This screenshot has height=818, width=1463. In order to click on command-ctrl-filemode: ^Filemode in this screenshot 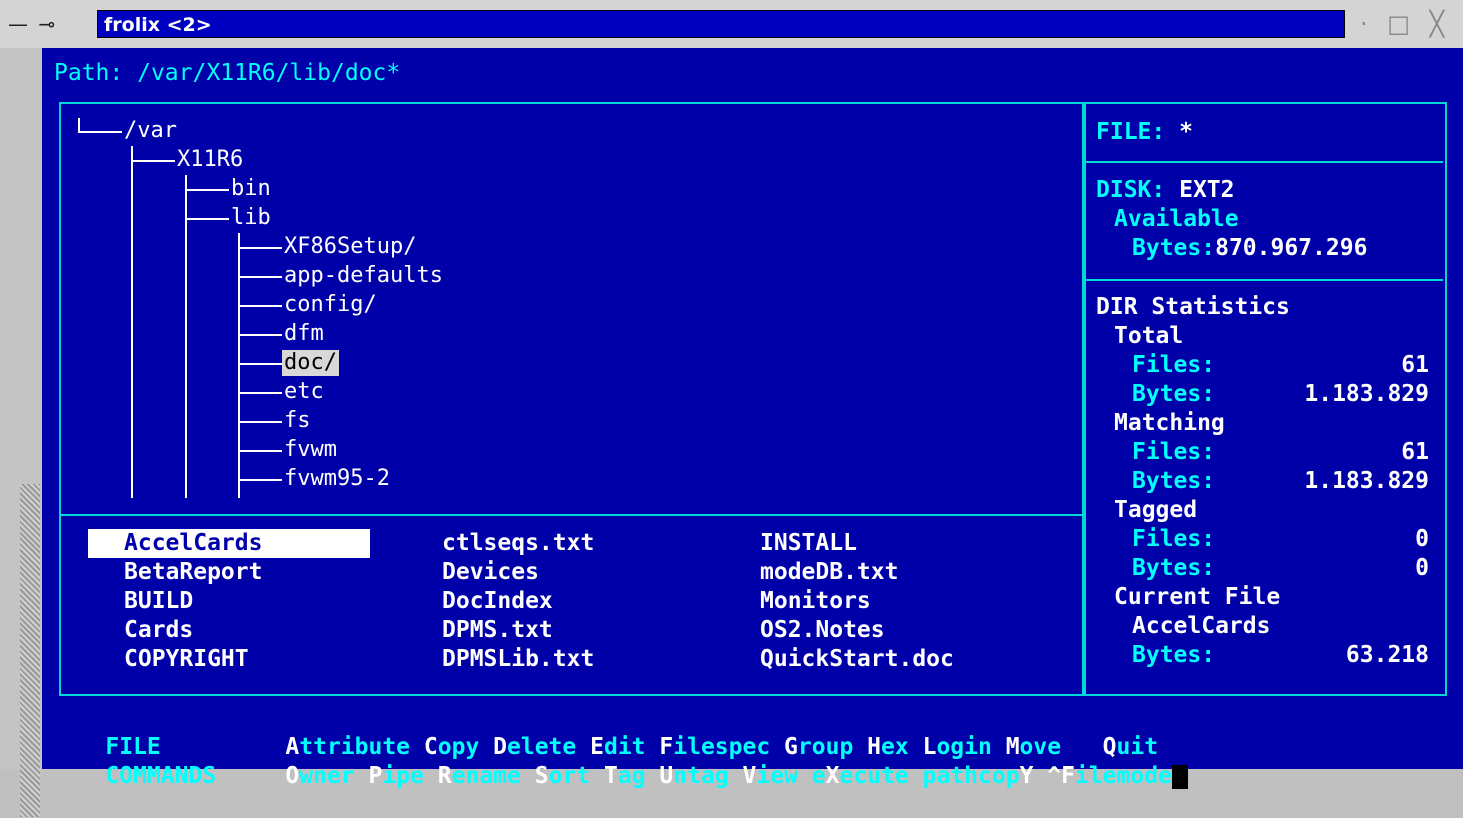, I will do `click(1109, 776)`.